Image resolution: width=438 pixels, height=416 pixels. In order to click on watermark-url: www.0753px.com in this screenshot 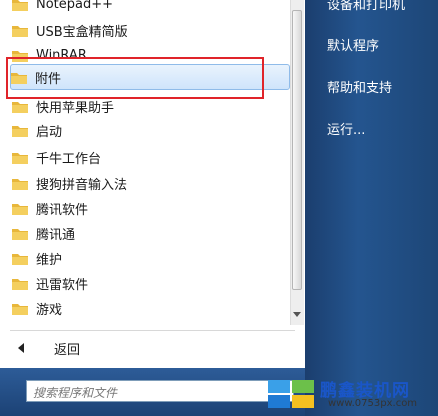, I will do `click(373, 403)`.